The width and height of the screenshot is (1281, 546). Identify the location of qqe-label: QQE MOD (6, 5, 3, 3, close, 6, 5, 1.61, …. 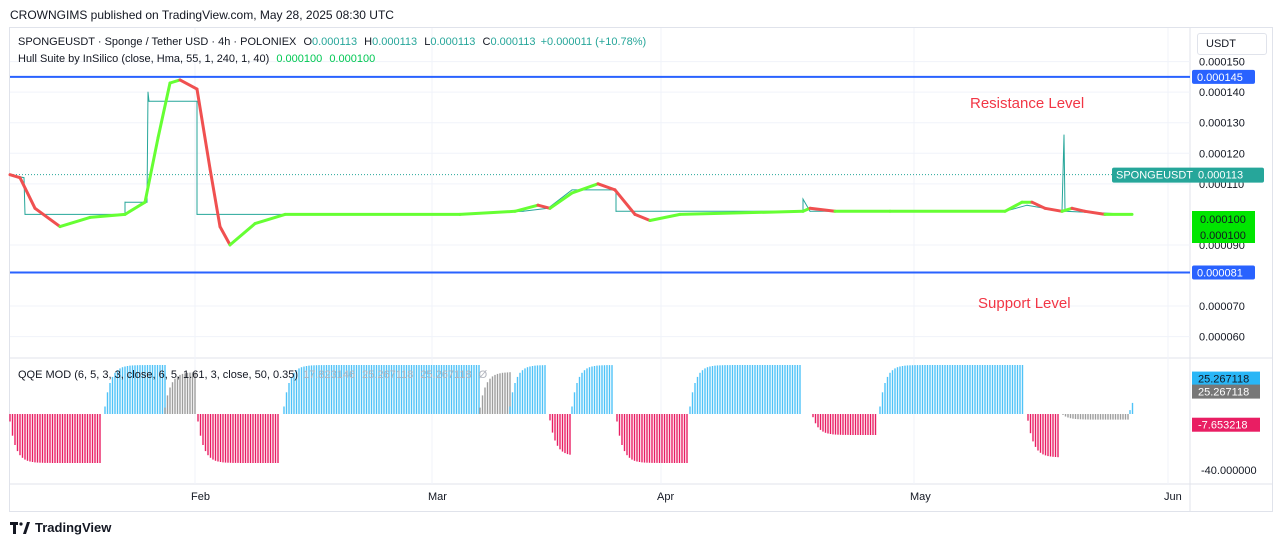
(158, 375).